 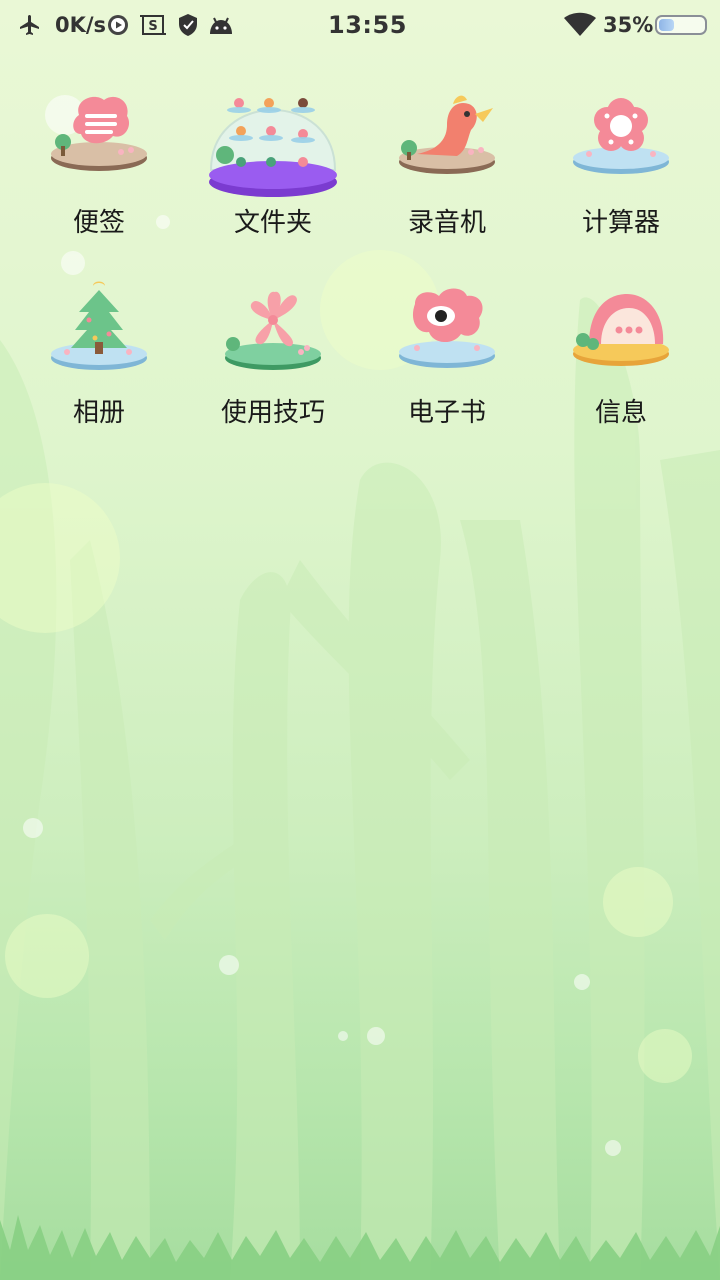 I want to click on android-icon, so click(x=221, y=25).